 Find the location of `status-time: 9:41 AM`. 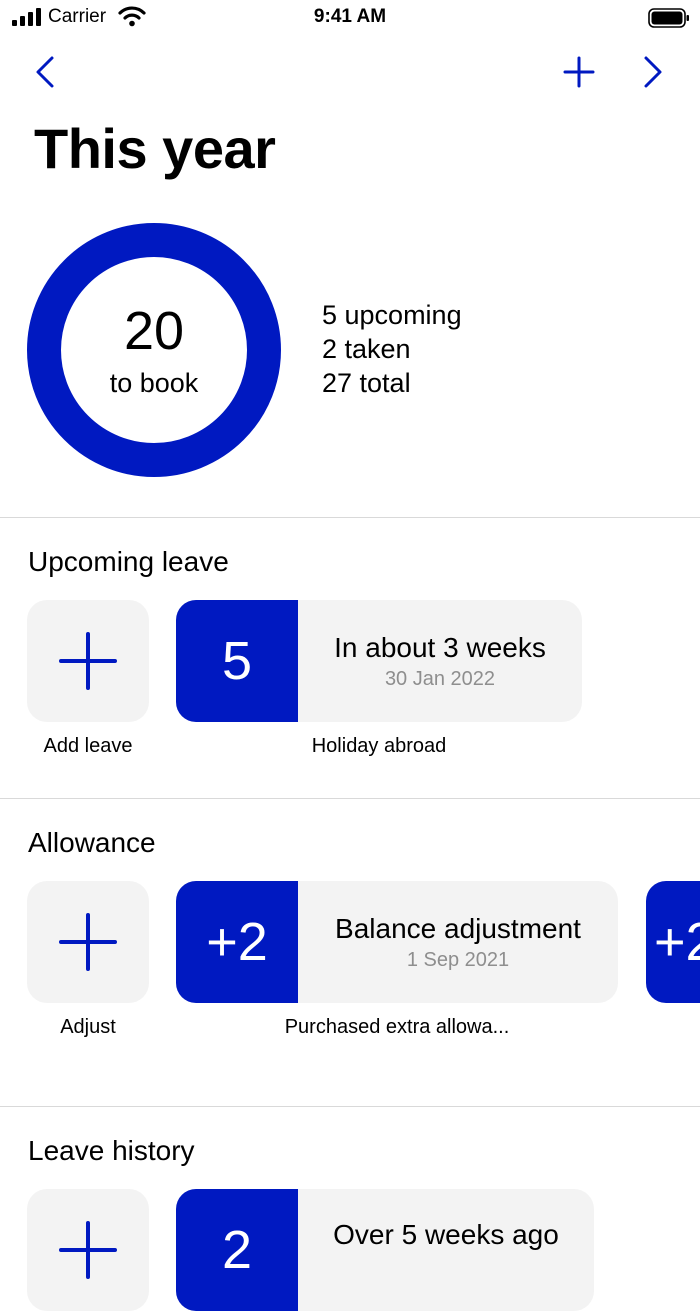

status-time: 9:41 AM is located at coordinates (350, 16).